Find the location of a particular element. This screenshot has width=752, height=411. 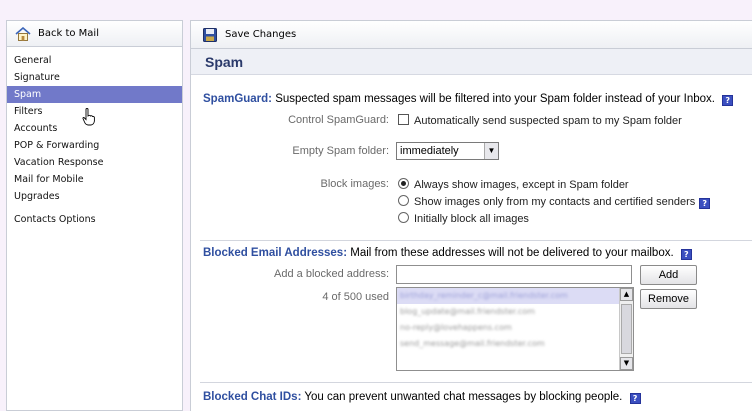

spamguard-heading: SpamGuard: is located at coordinates (238, 99).